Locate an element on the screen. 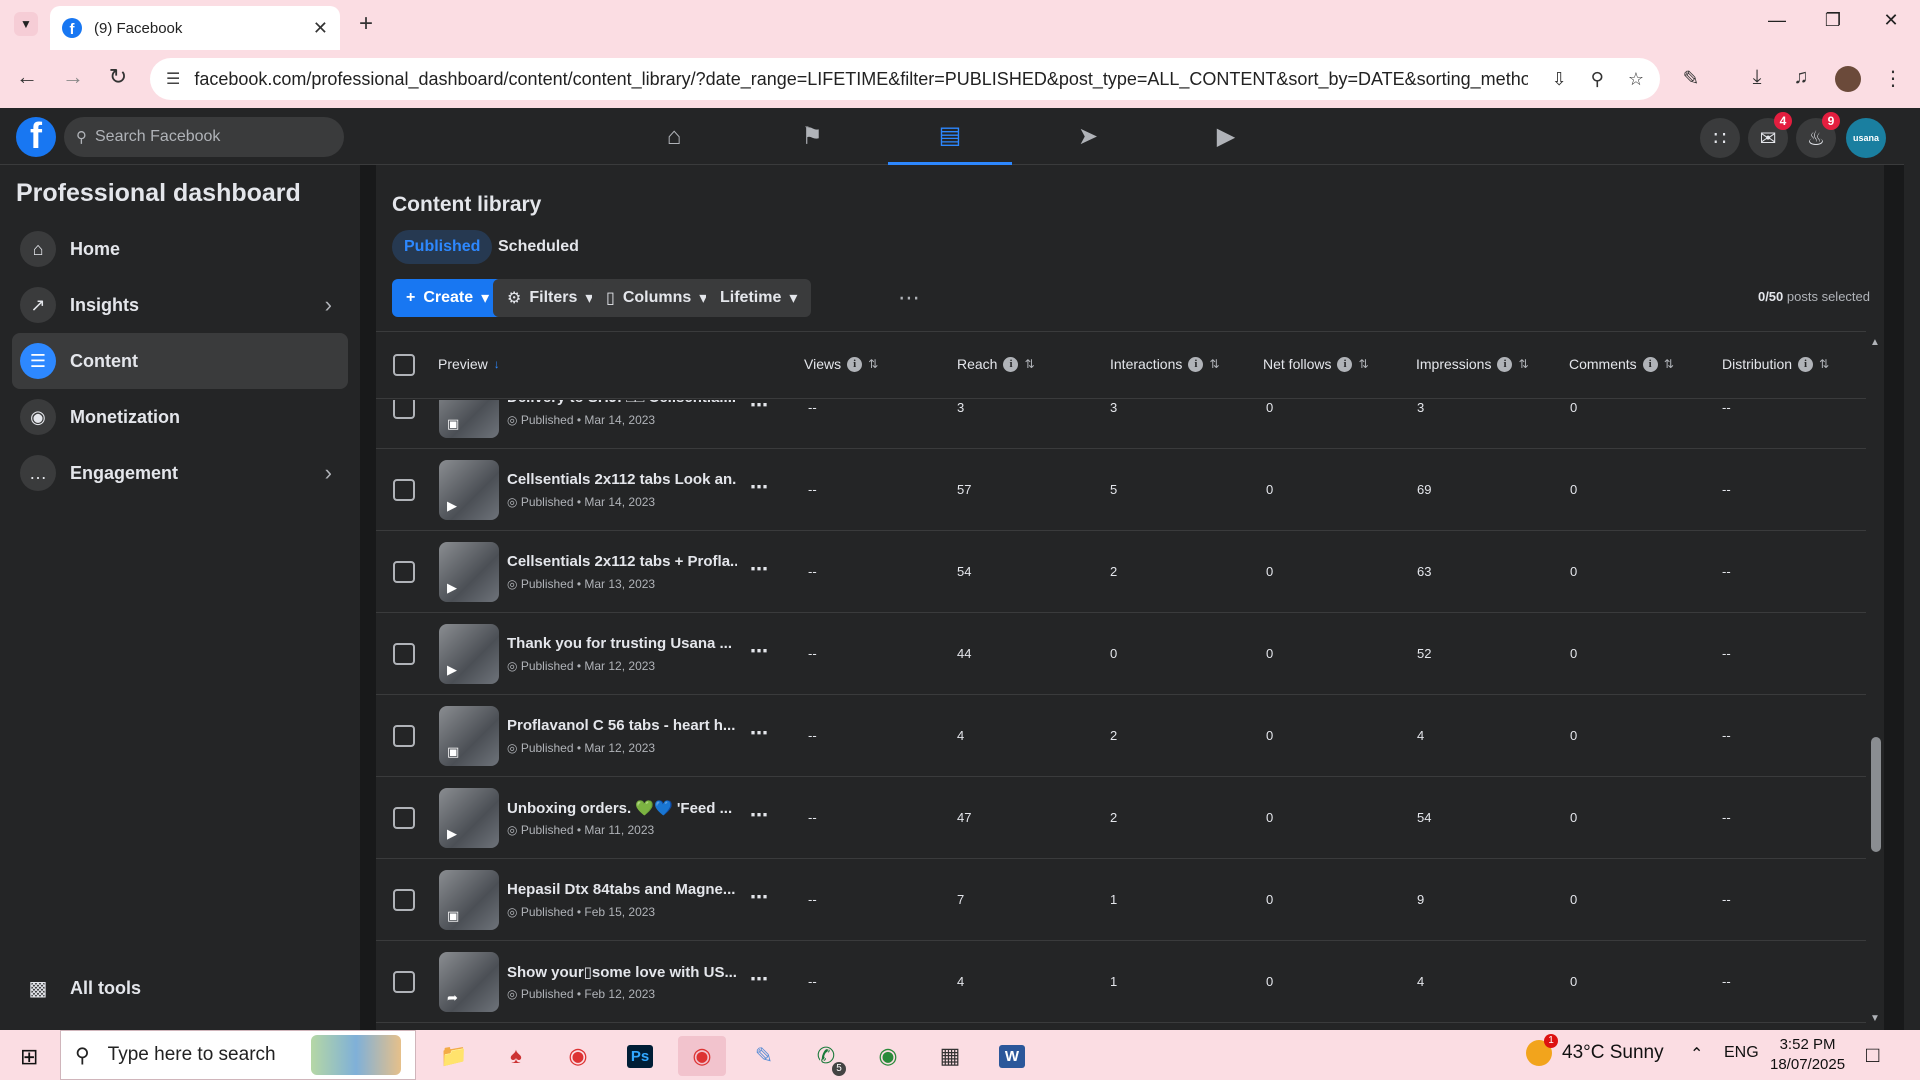  column-header-preview: Preview ↓ is located at coordinates (469, 364).